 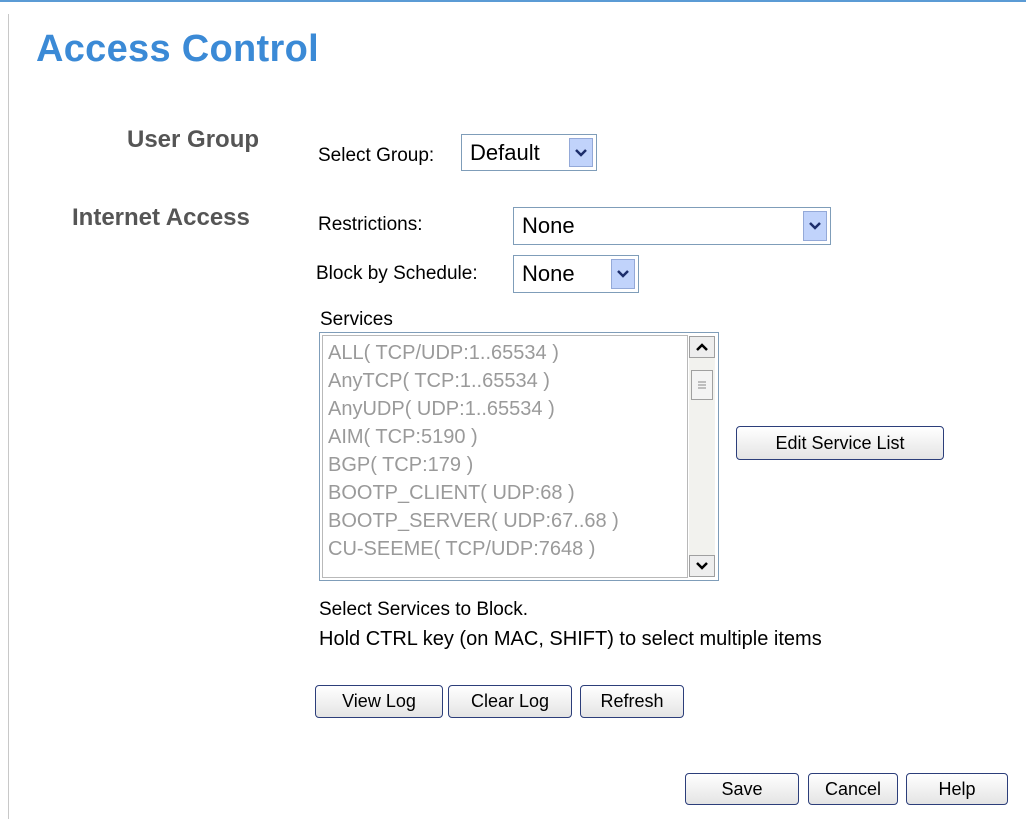 What do you see at coordinates (161, 217) in the screenshot?
I see `internet-access-heading: Internet Access` at bounding box center [161, 217].